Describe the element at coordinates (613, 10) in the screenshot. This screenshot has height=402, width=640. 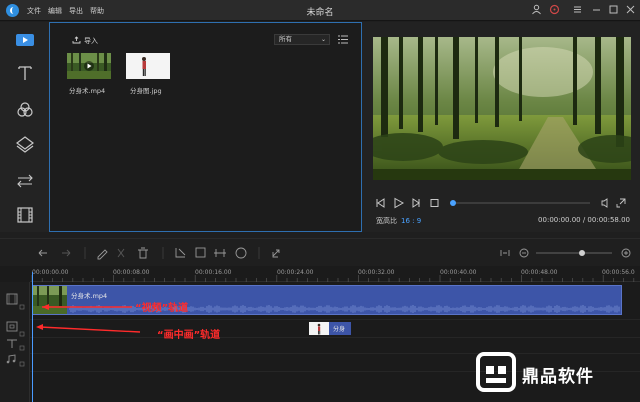
I see `maximize-icon` at that location.